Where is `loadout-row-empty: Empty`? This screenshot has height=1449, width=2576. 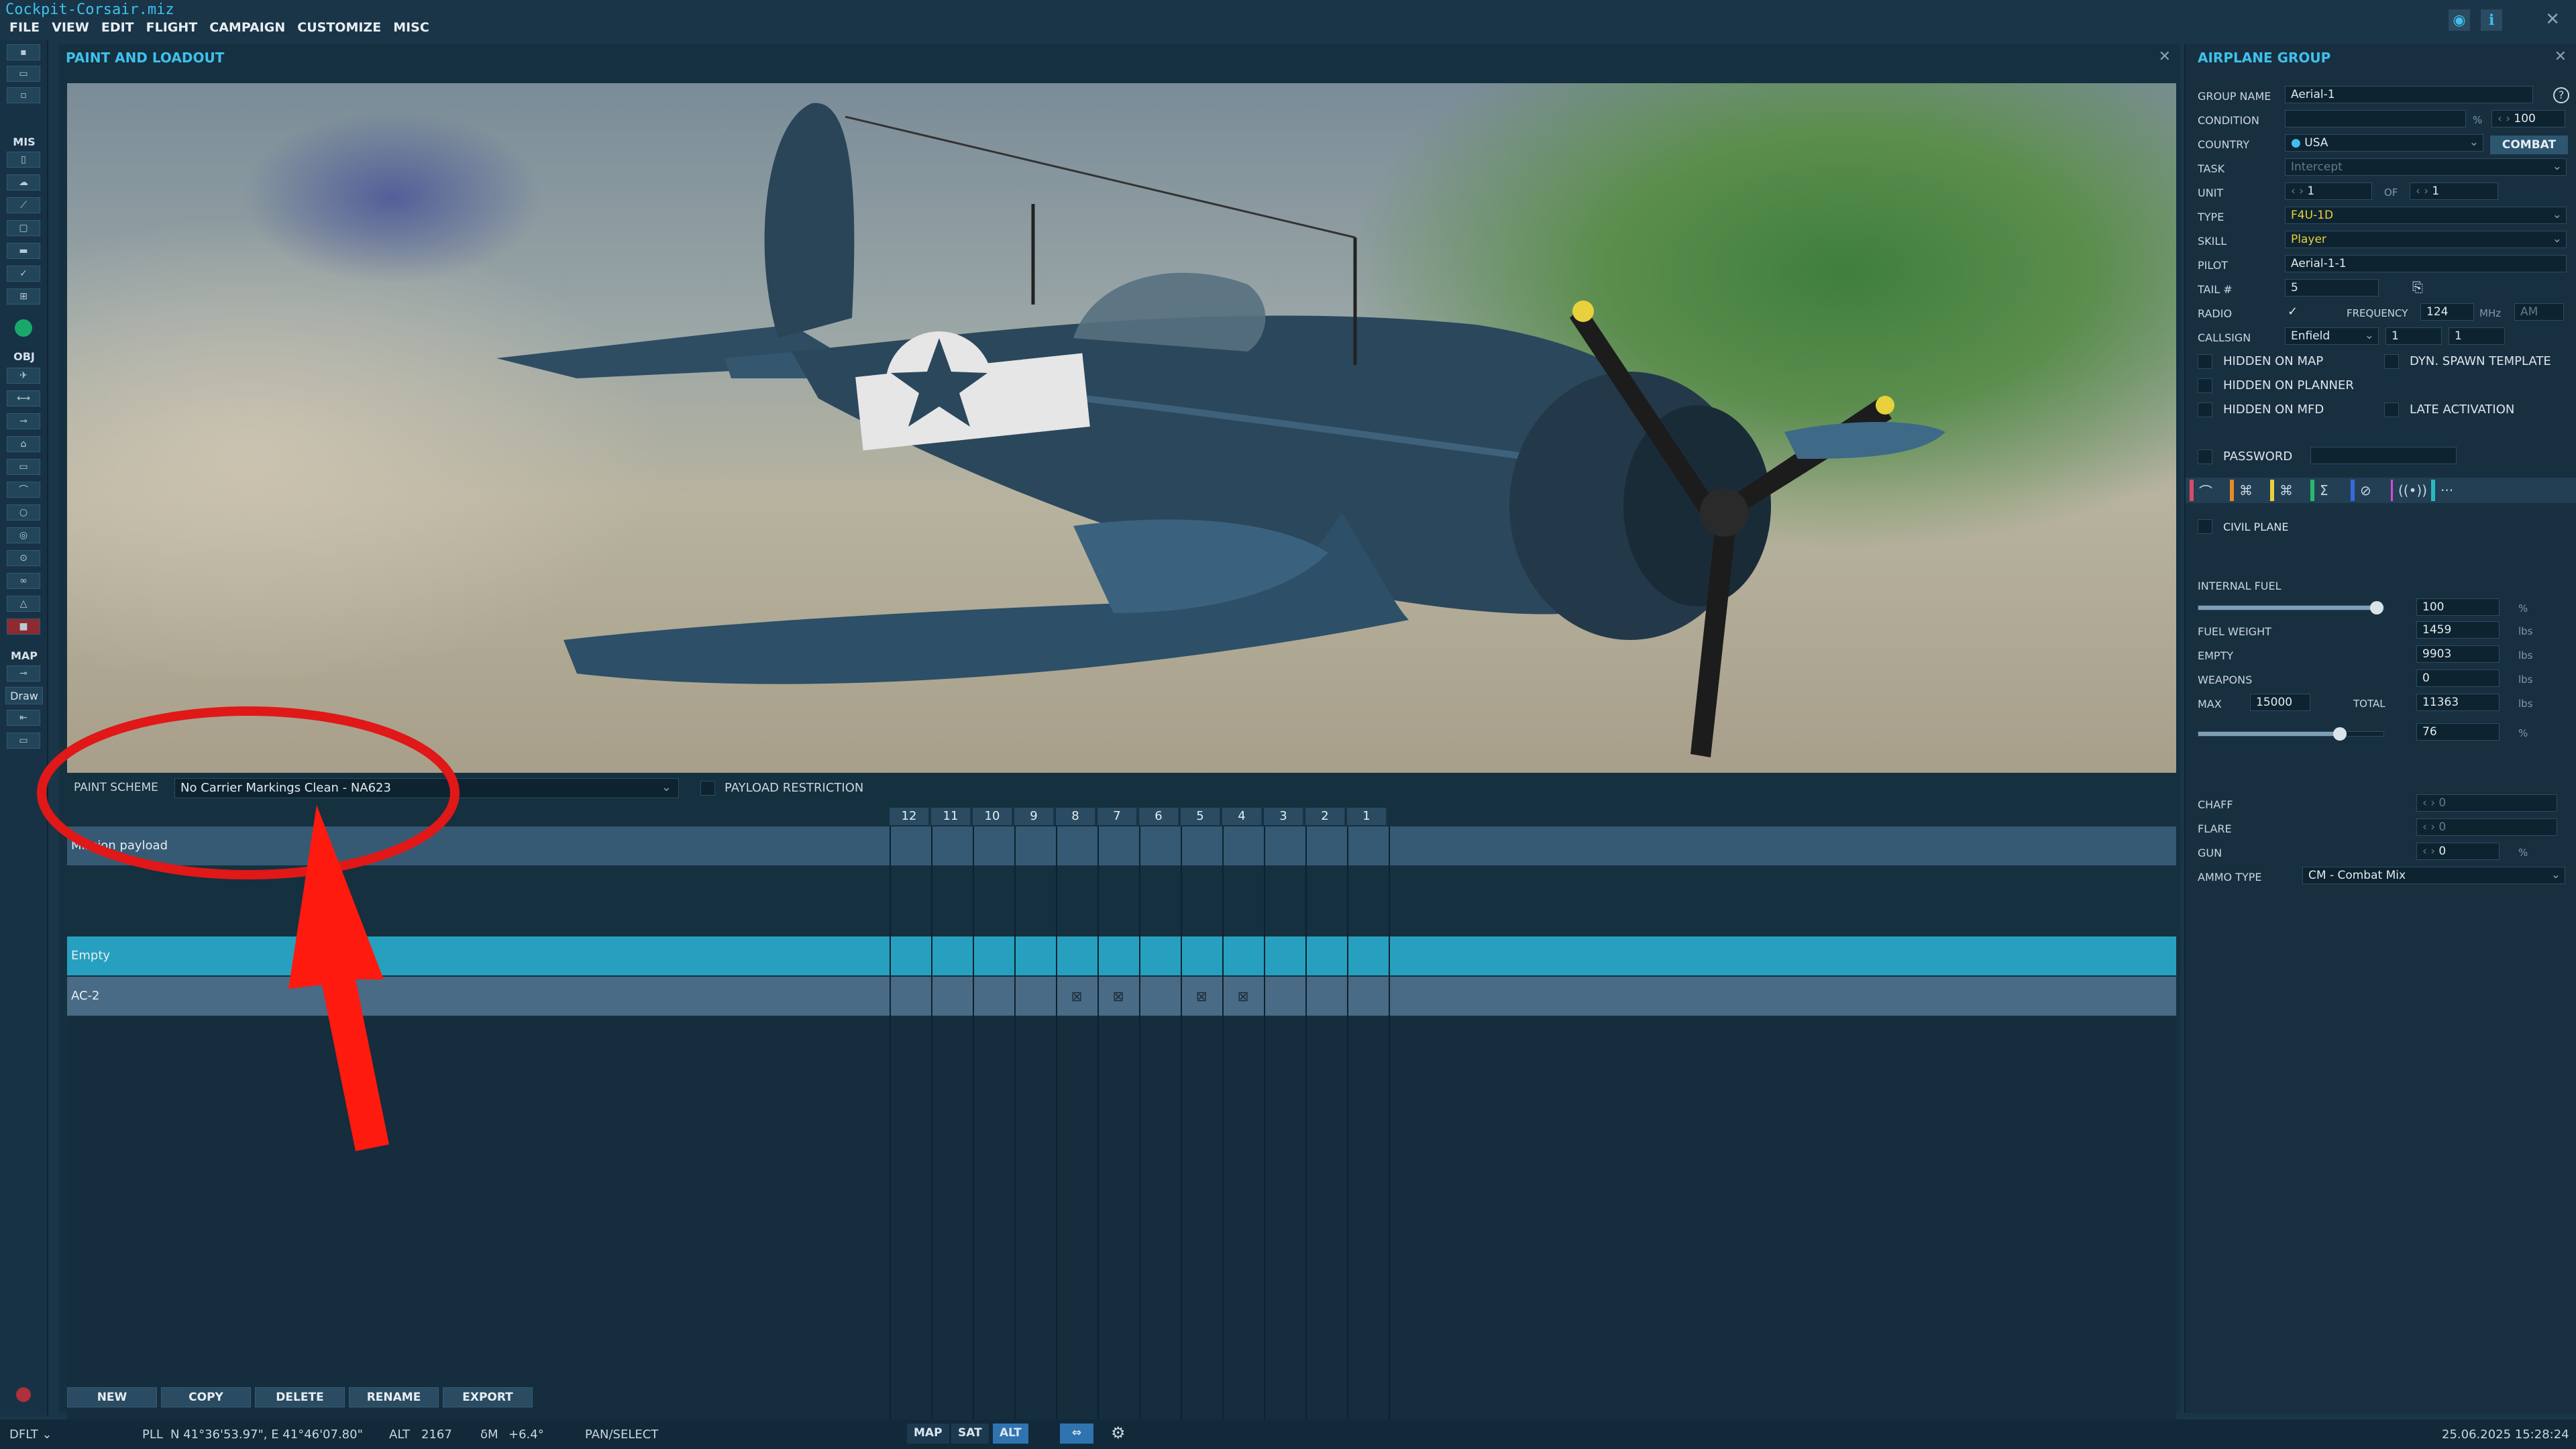 loadout-row-empty: Empty is located at coordinates (1121, 955).